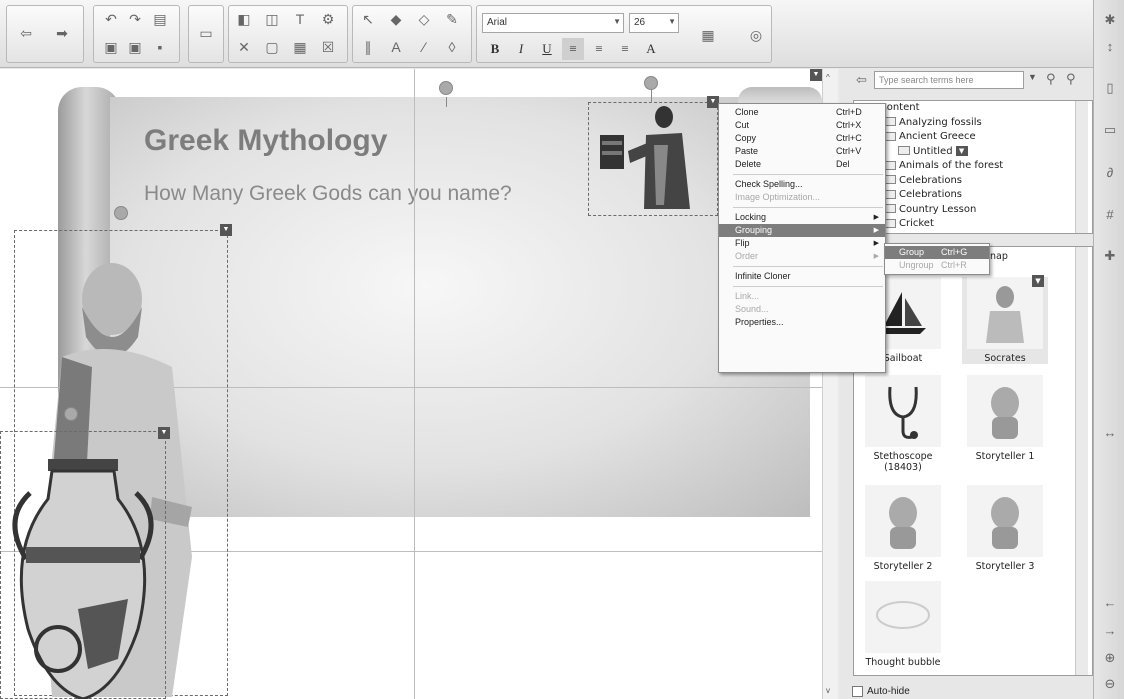 The image size is (1124, 699). Describe the element at coordinates (424, 47) in the screenshot. I see `line-icon: ∕` at that location.